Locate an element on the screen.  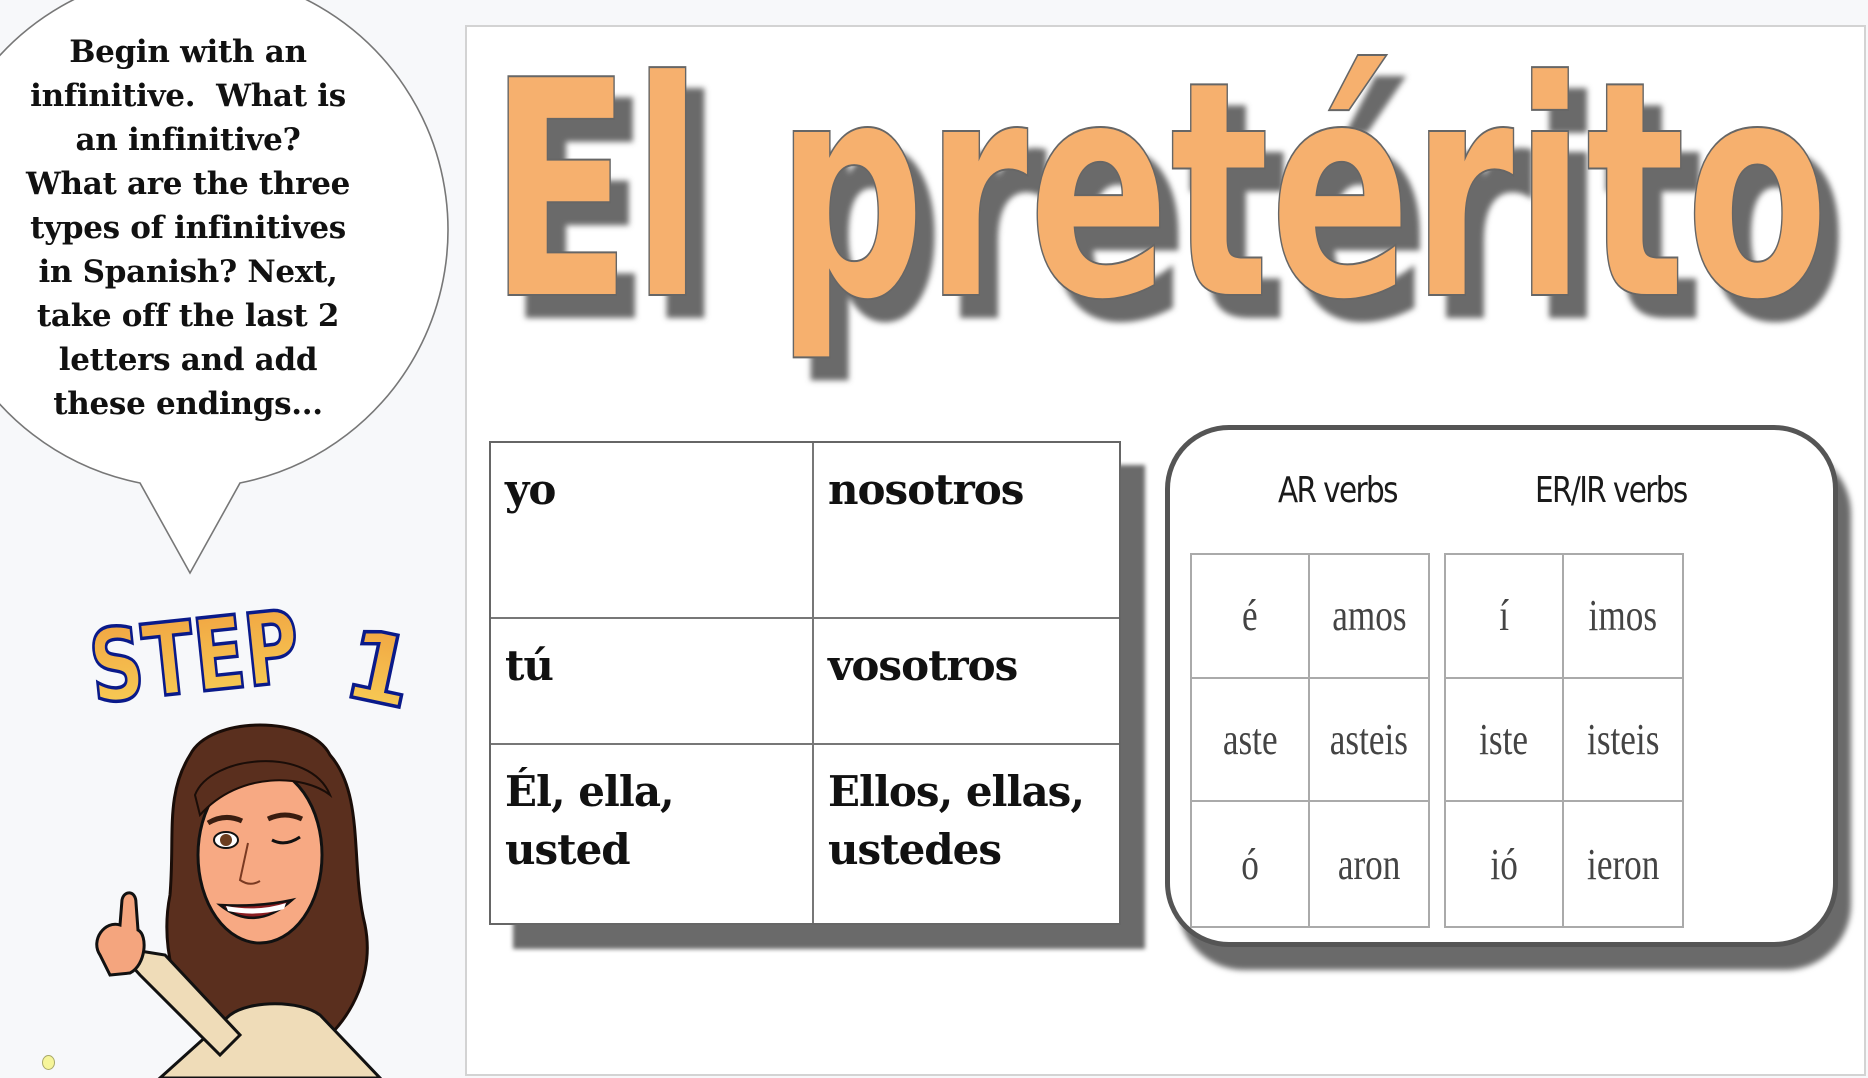
ending-cell: imos is located at coordinates (1623, 617).